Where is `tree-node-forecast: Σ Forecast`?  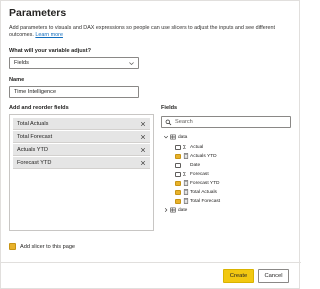
tree-node-forecast: Σ Forecast is located at coordinates (230, 174).